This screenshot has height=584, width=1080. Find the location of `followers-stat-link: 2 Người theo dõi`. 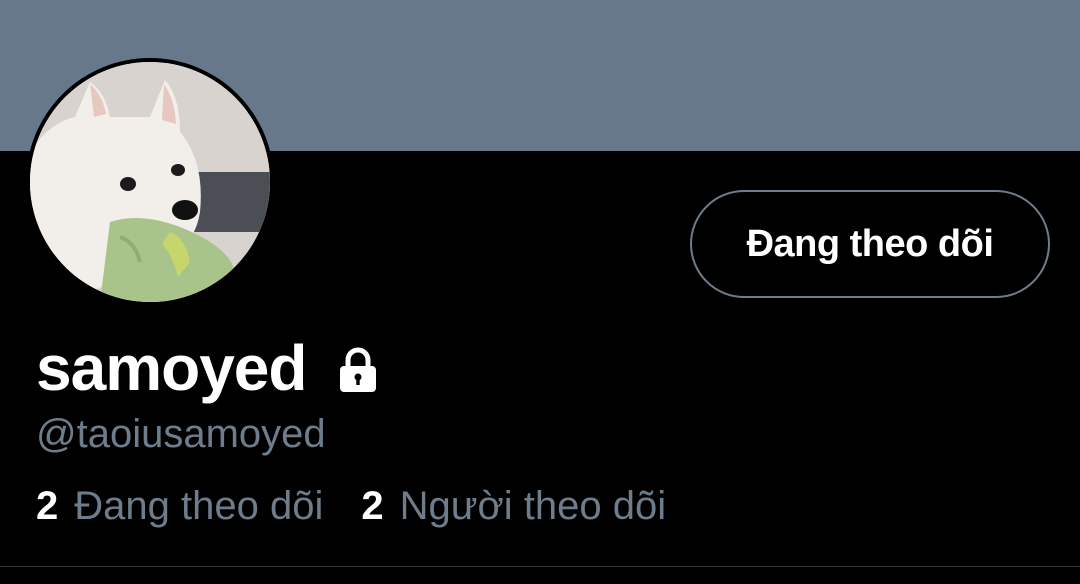

followers-stat-link: 2 Người theo dõi is located at coordinates (513, 506).